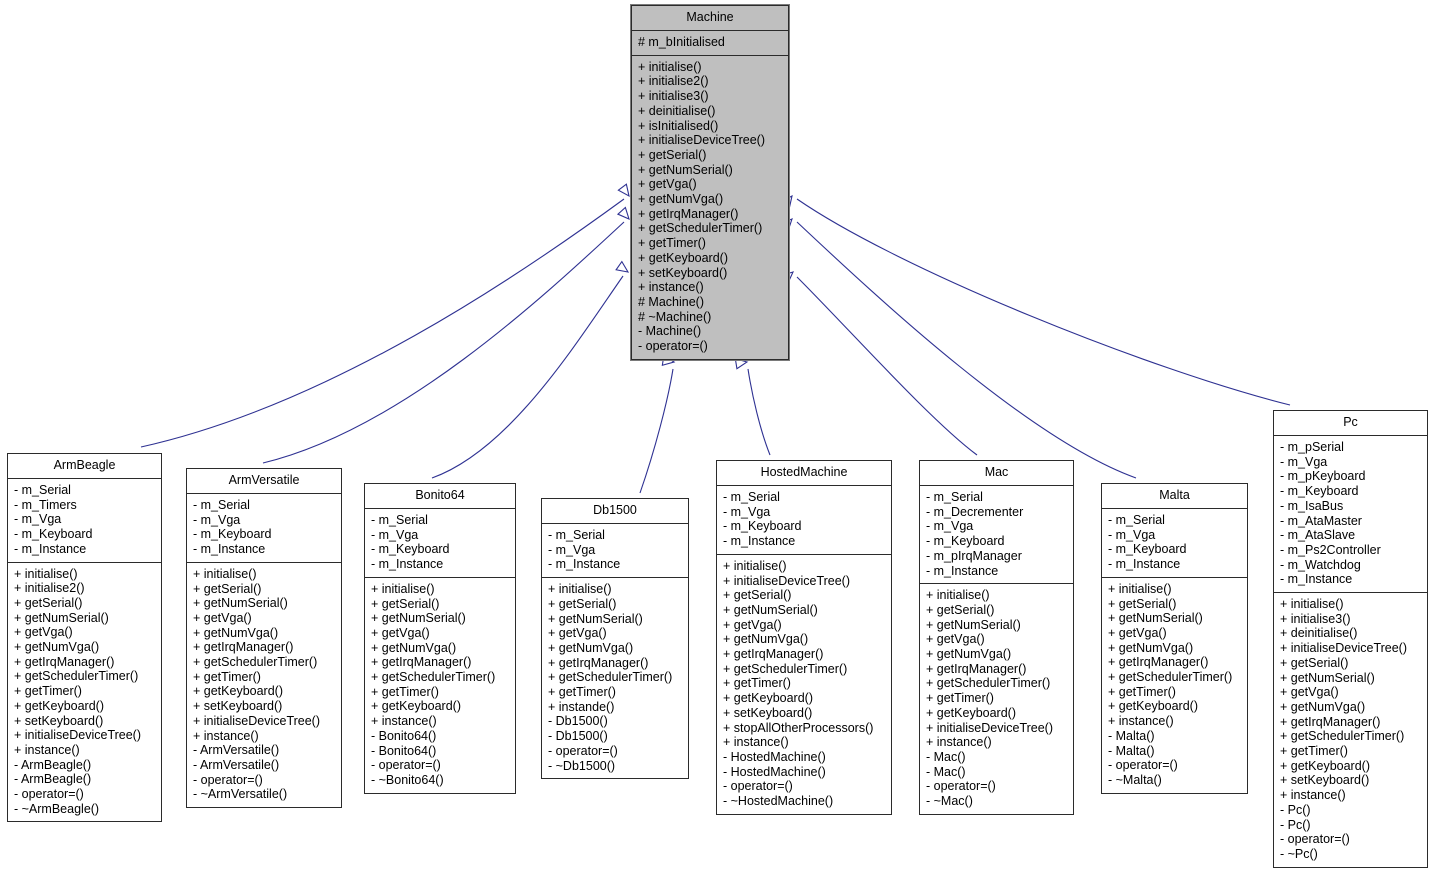 This screenshot has width=1435, height=873. I want to click on attribute-item: - m_IsaBus, so click(1312, 505).